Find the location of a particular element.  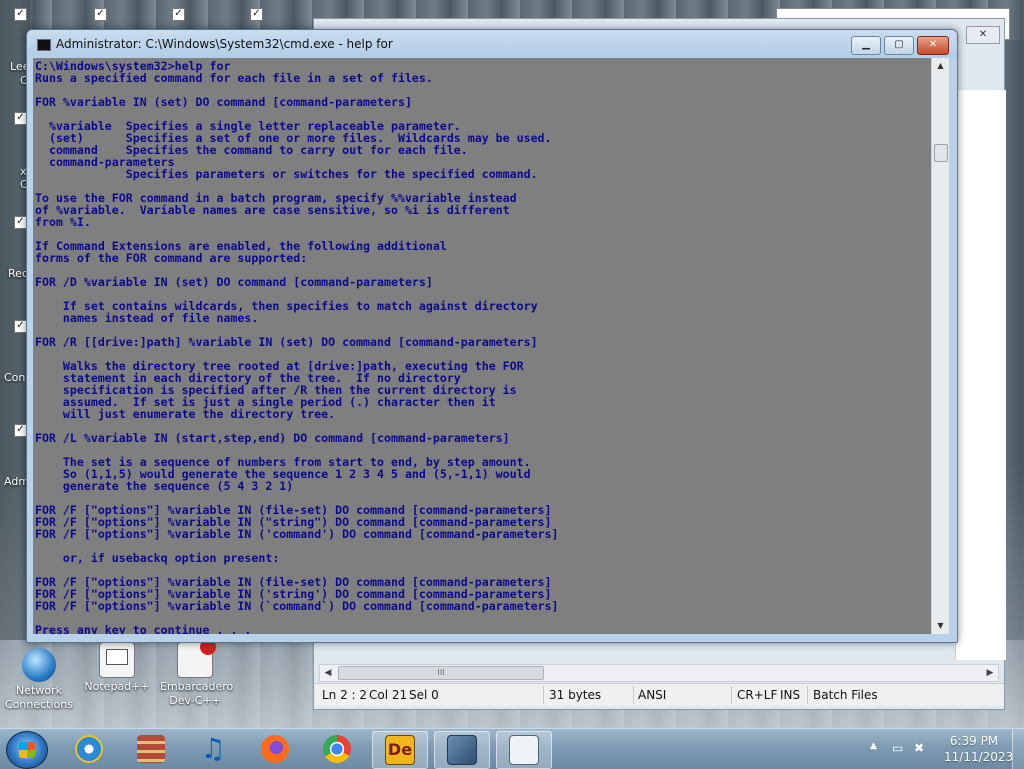

console-line: names instead of file names. is located at coordinates (147, 318).